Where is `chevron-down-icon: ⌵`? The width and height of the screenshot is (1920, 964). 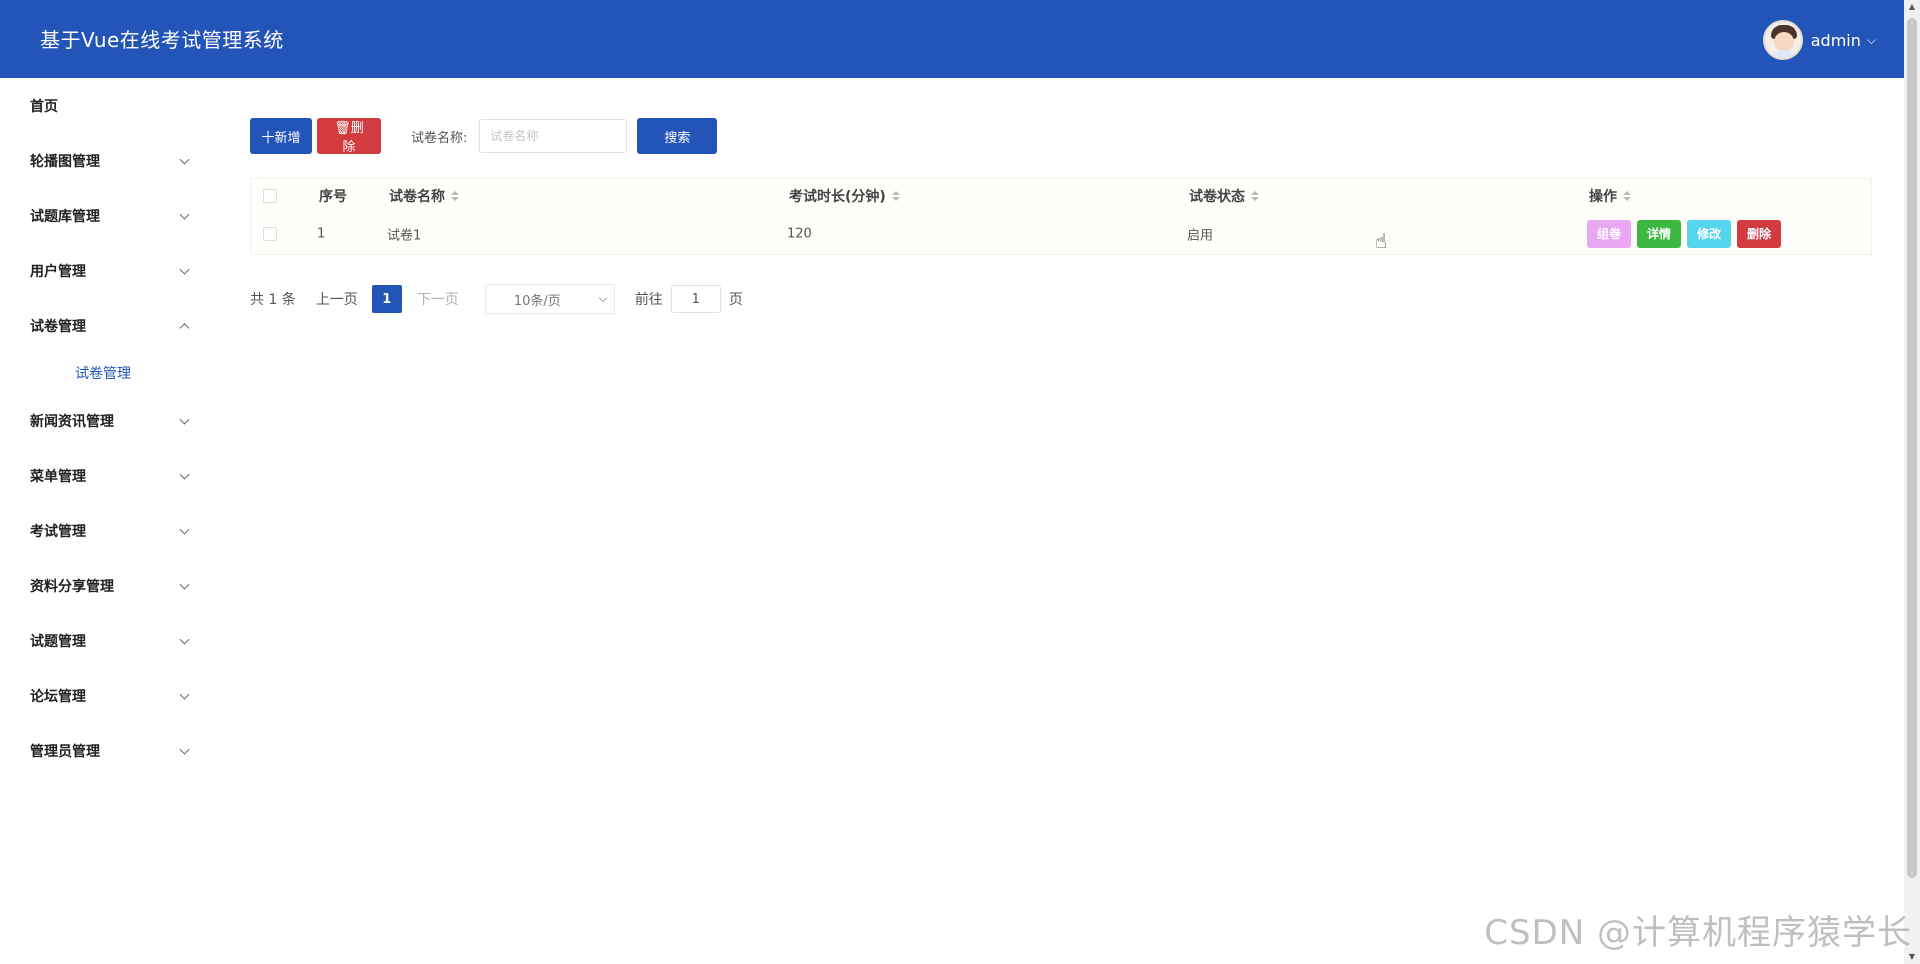
chevron-down-icon: ⌵ is located at coordinates (1871, 40).